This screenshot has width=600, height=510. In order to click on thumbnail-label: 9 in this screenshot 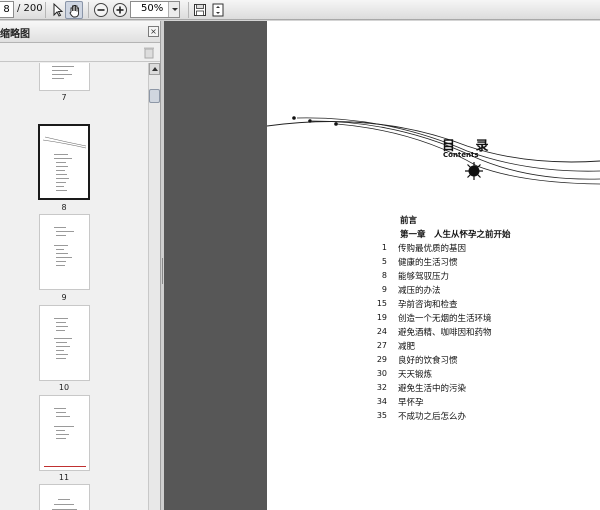, I will do `click(64, 297)`.